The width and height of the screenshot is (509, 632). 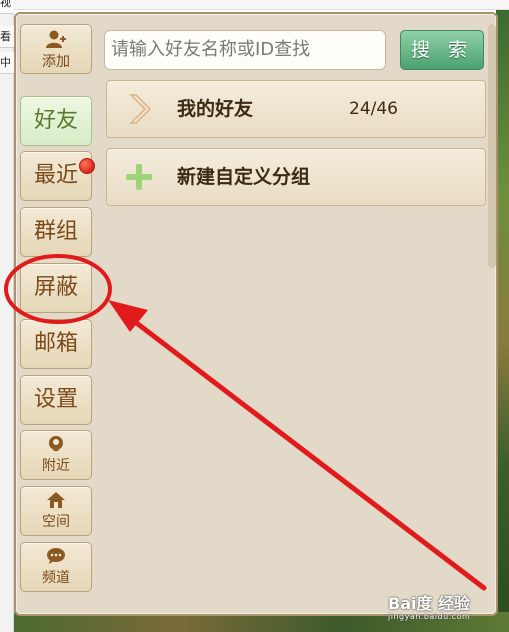 I want to click on watermark-brand: Bai度 经验, so click(x=429, y=603).